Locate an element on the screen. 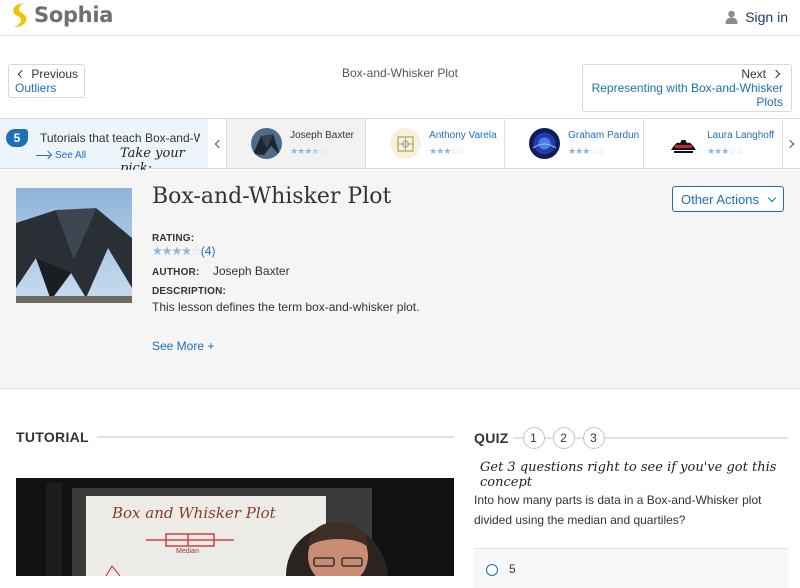 The width and height of the screenshot is (800, 588). lesson-title: Box-and-Whisker Plot is located at coordinates (272, 196).